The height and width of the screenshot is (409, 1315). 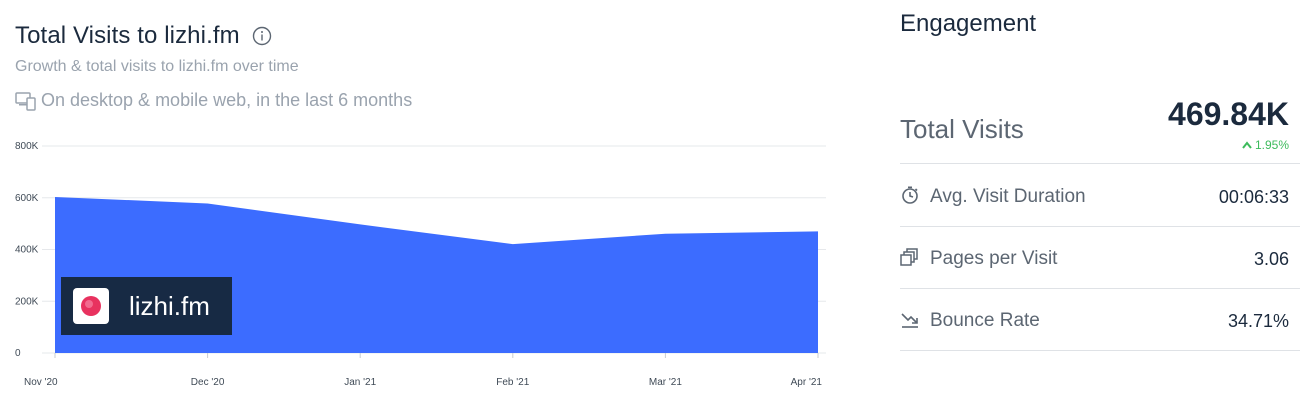 I want to click on total-visits-value: 469.84K, so click(x=1228, y=114).